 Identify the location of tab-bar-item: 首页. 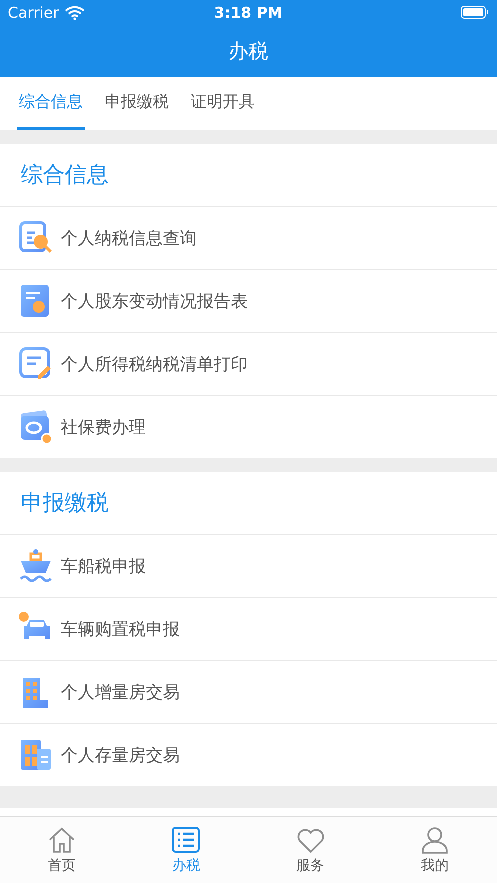
(62, 850).